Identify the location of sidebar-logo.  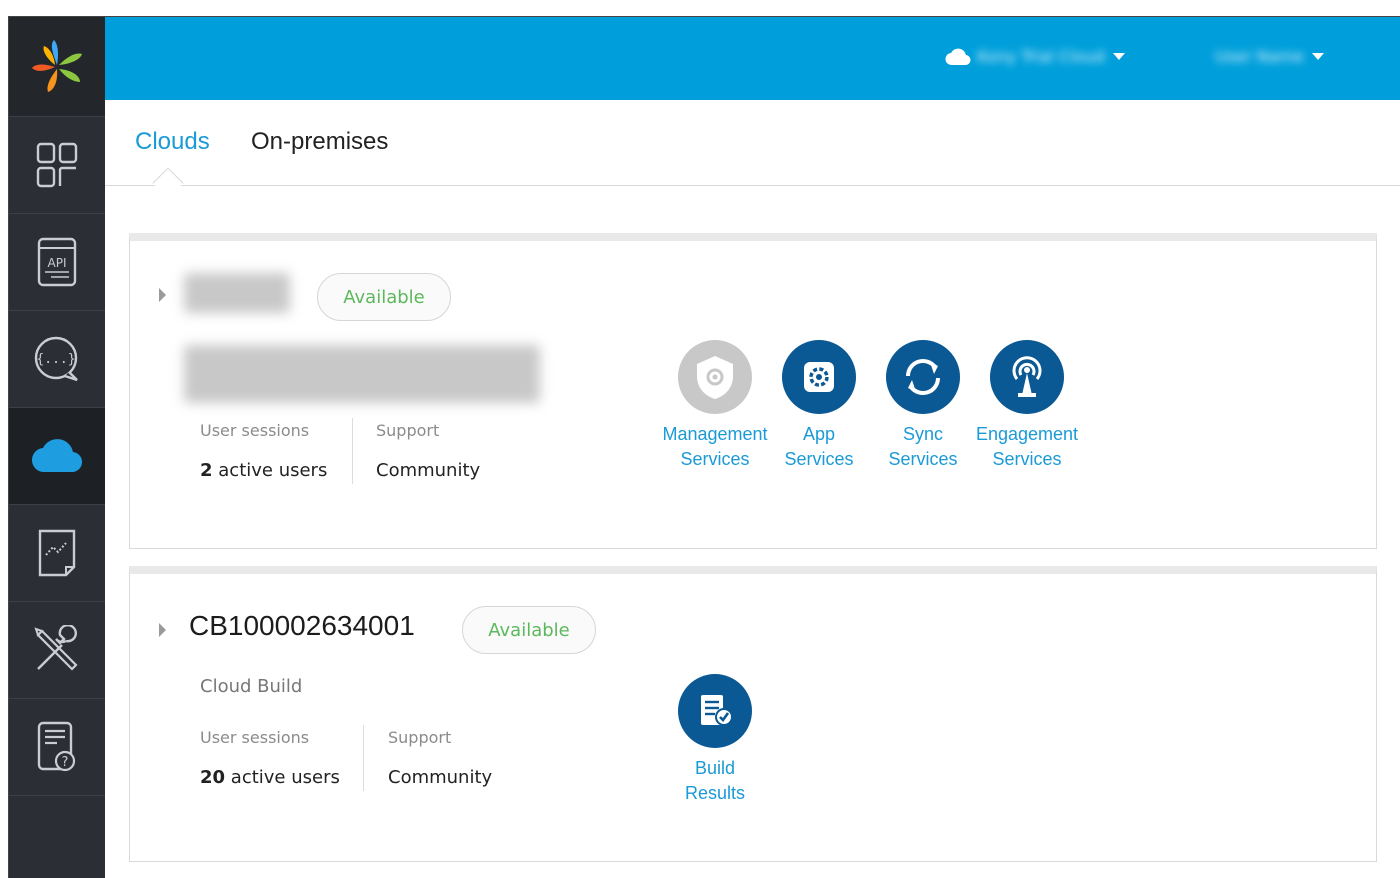
(57, 67).